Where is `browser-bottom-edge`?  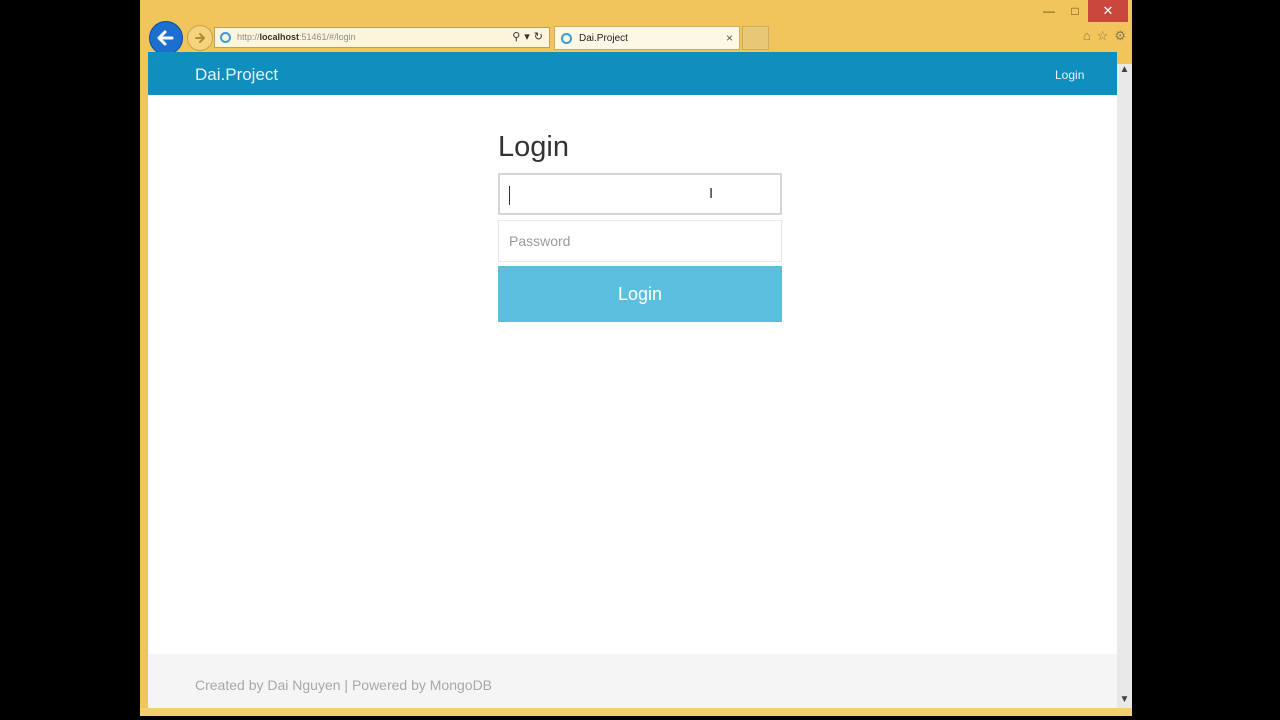
browser-bottom-edge is located at coordinates (636, 712).